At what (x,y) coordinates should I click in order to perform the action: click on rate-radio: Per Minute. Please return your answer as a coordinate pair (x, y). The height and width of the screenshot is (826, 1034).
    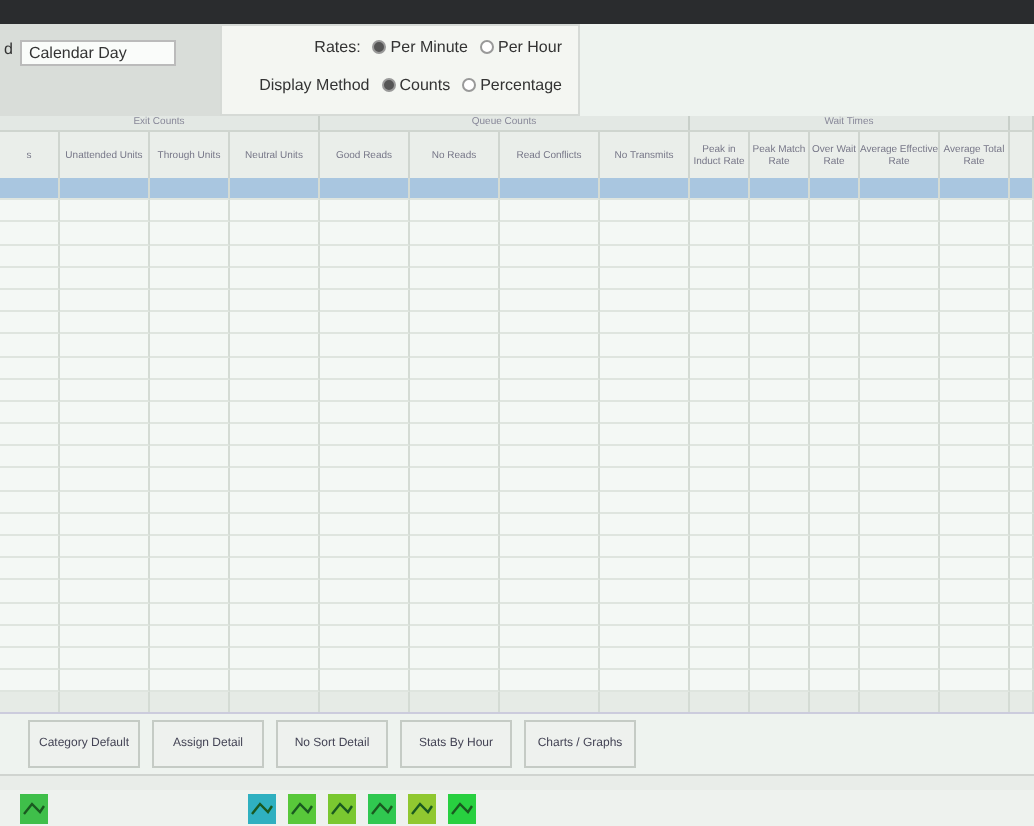
    Looking at the image, I should click on (420, 47).